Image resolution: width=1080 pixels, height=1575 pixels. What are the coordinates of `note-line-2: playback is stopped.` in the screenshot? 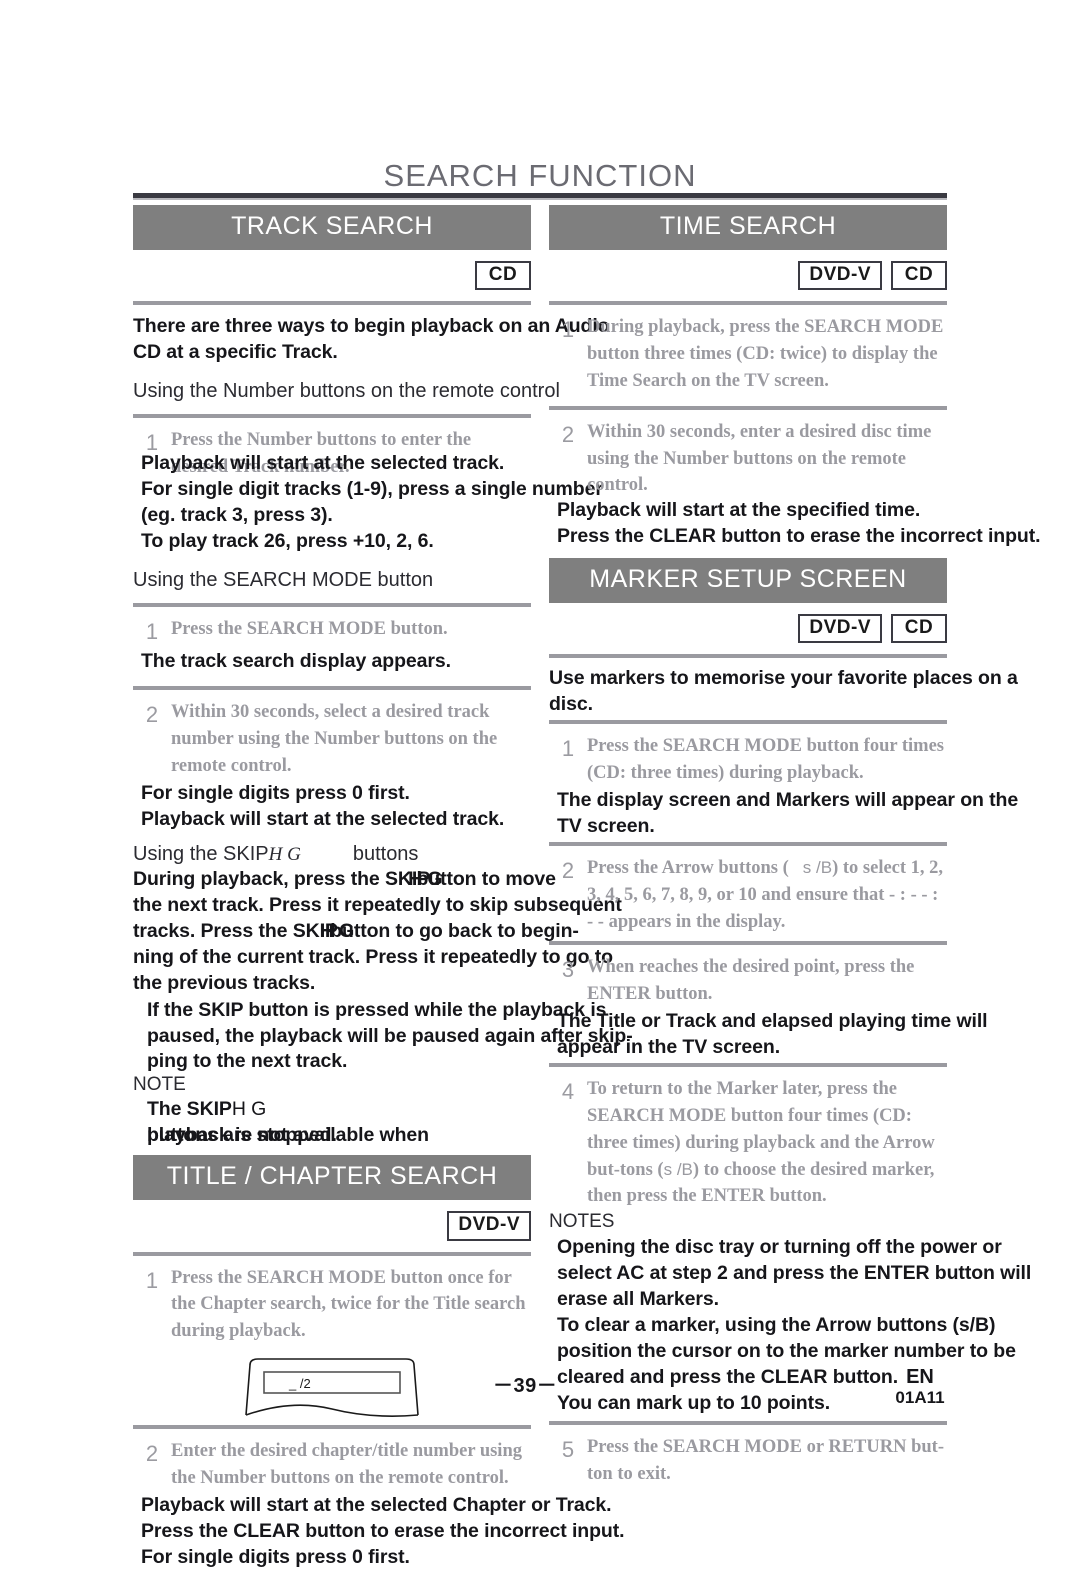 It's located at (242, 1135).